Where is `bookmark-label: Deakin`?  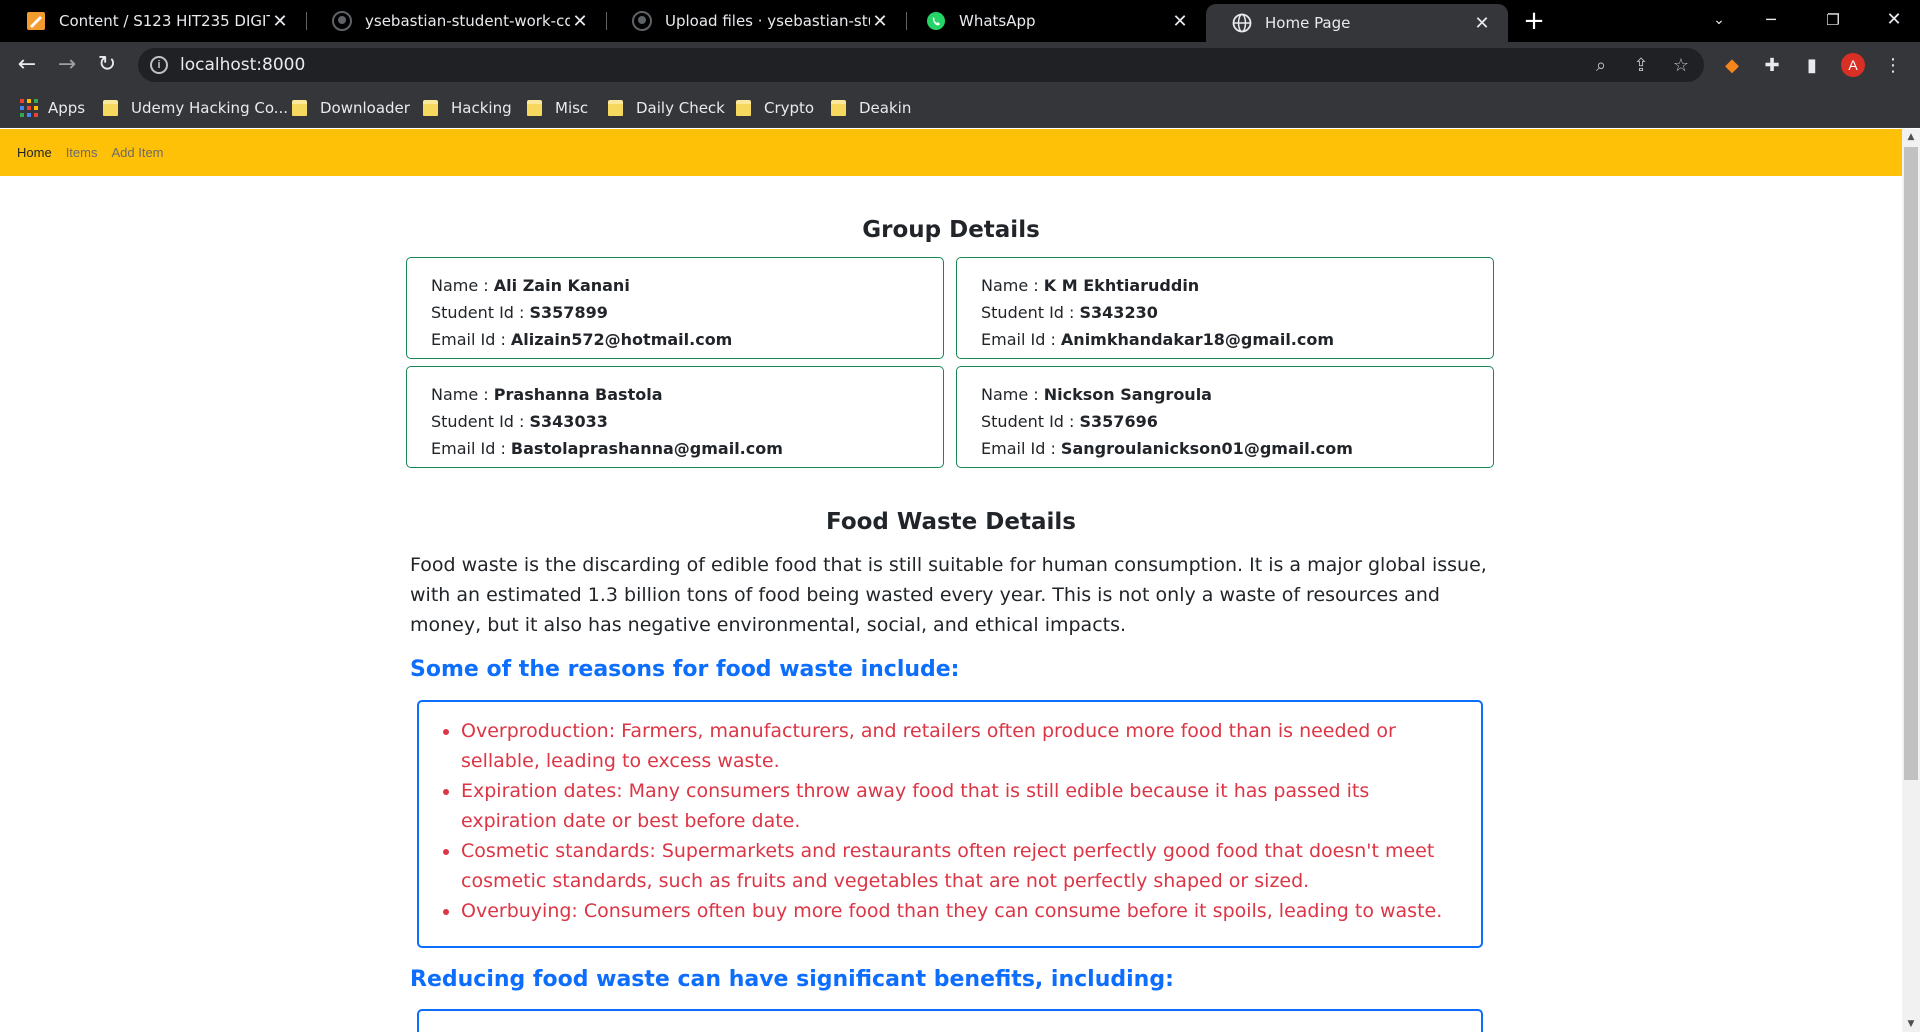 bookmark-label: Deakin is located at coordinates (885, 108).